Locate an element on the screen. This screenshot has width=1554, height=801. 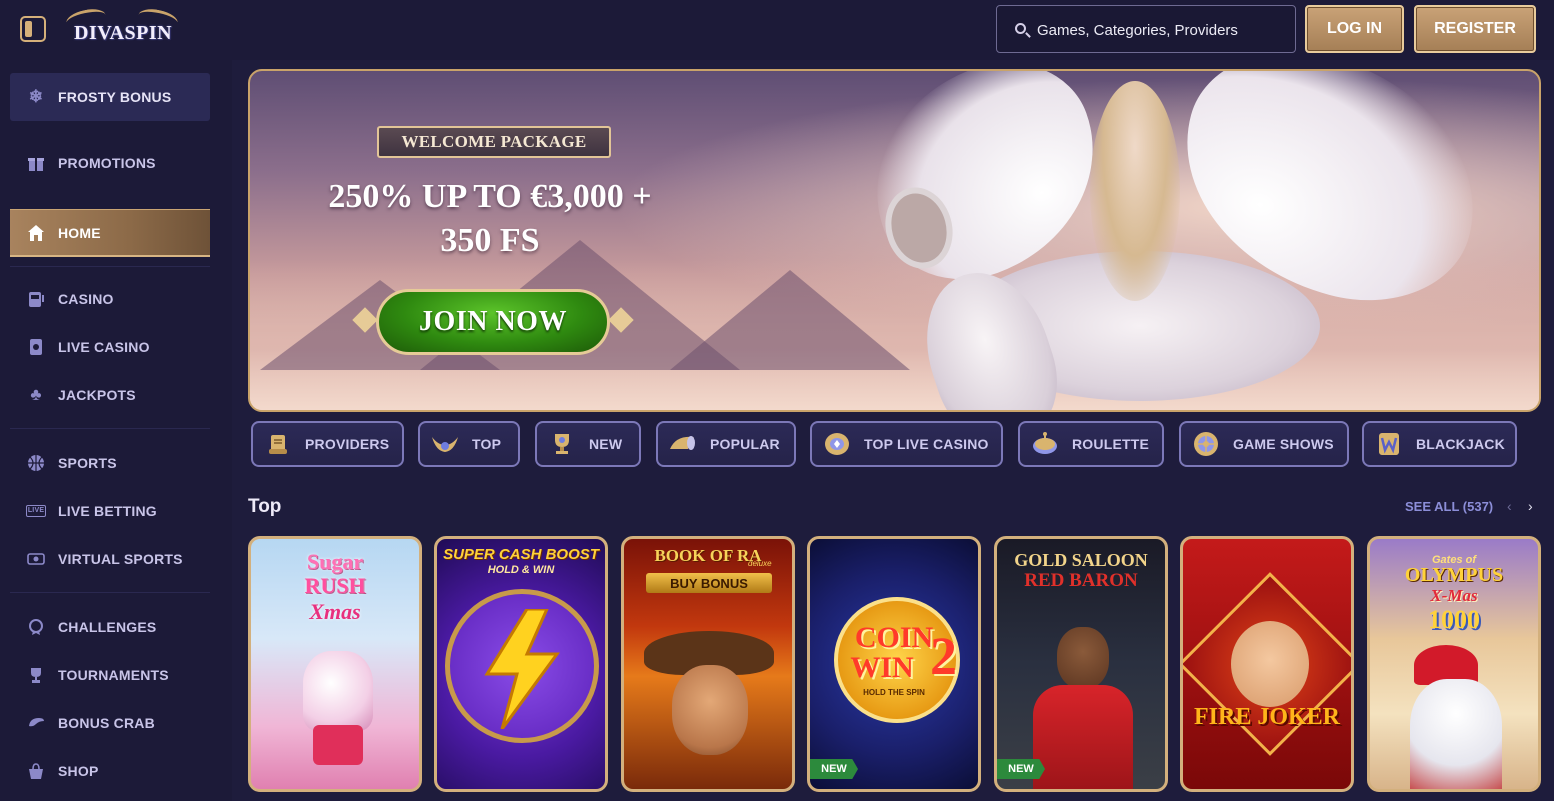
search-input is located at coordinates (1162, 30).